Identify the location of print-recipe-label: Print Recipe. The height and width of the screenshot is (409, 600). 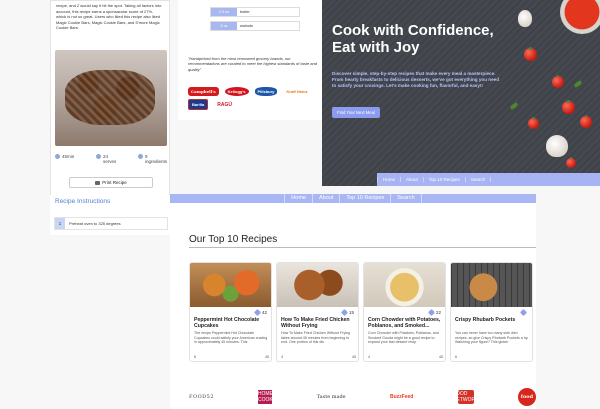
(114, 182).